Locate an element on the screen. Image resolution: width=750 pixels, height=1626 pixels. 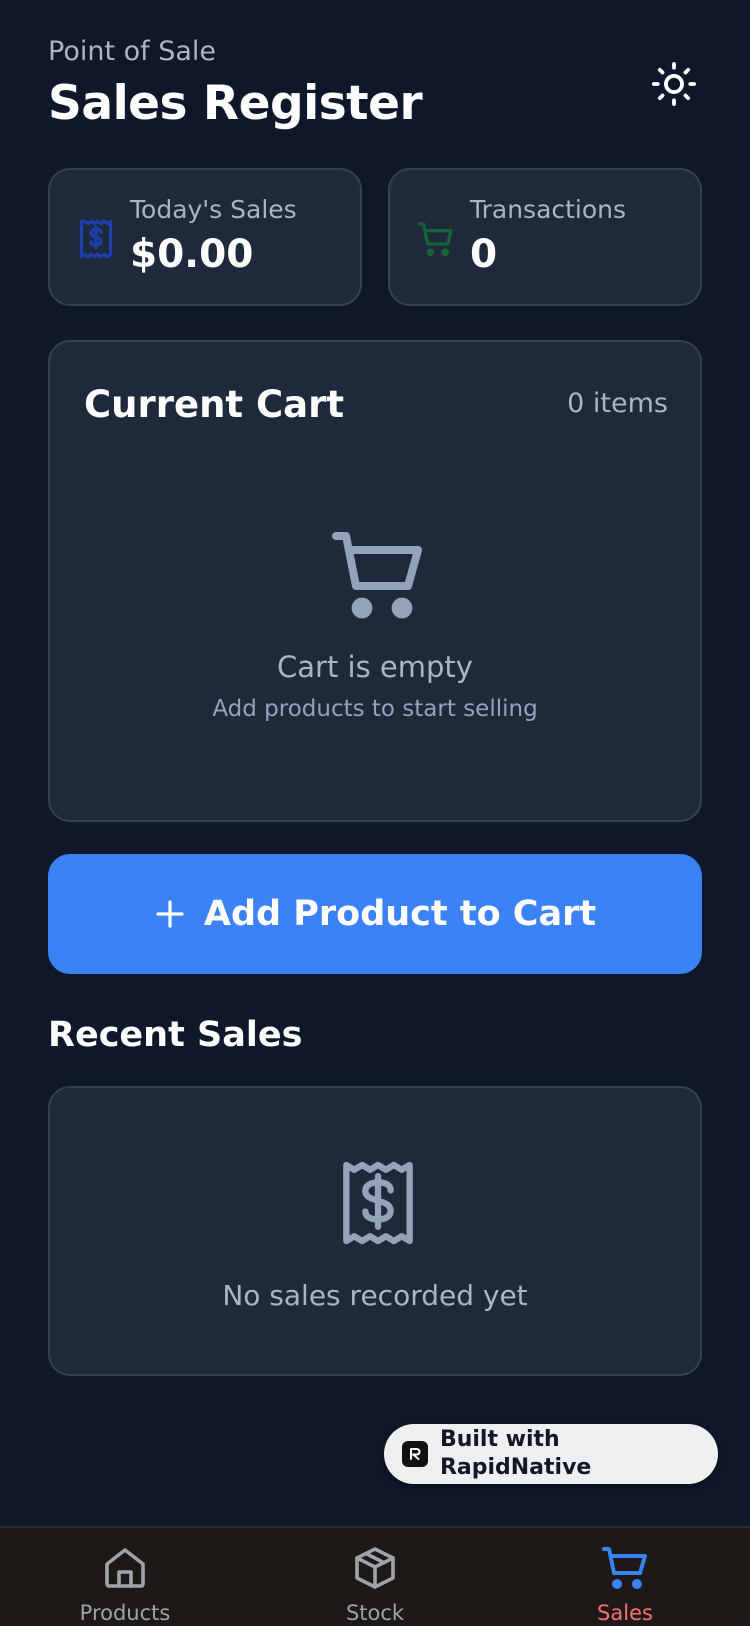
recent-sales-title: Recent Sales is located at coordinates (175, 1035).